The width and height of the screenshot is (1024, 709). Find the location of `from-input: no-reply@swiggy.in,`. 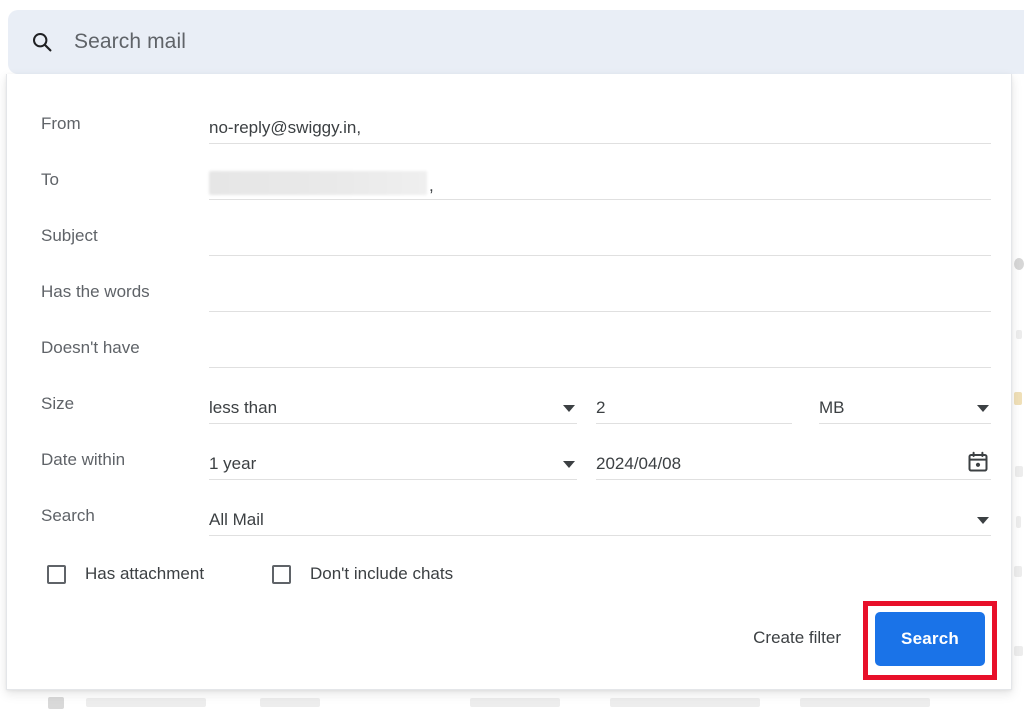

from-input: no-reply@swiggy.in, is located at coordinates (600, 127).